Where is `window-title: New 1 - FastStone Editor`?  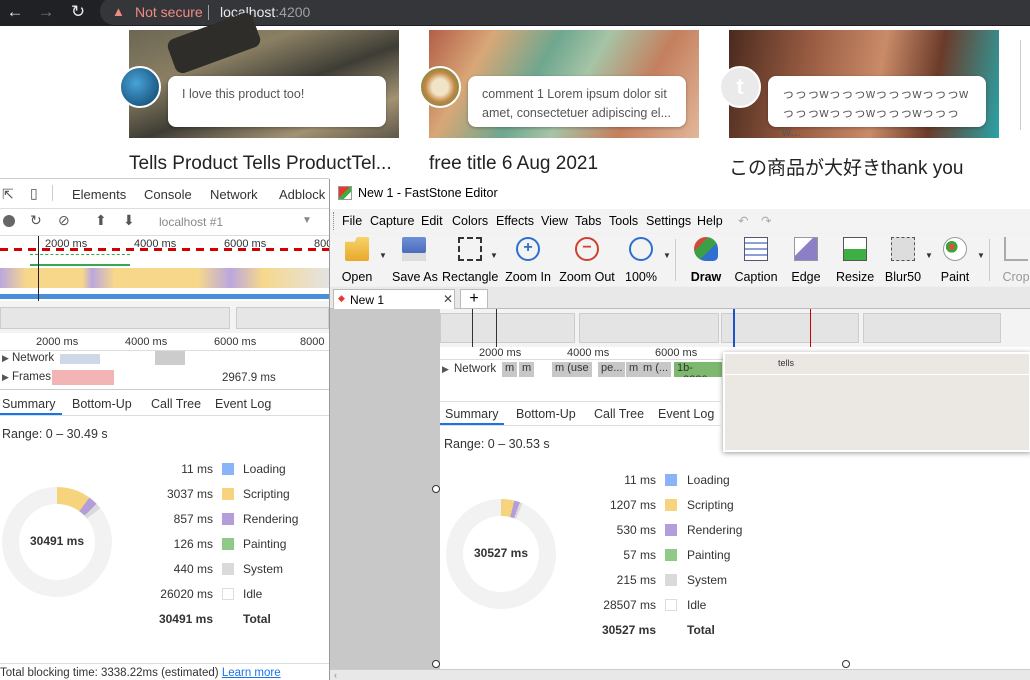
window-title: New 1 - FastStone Editor is located at coordinates (428, 193).